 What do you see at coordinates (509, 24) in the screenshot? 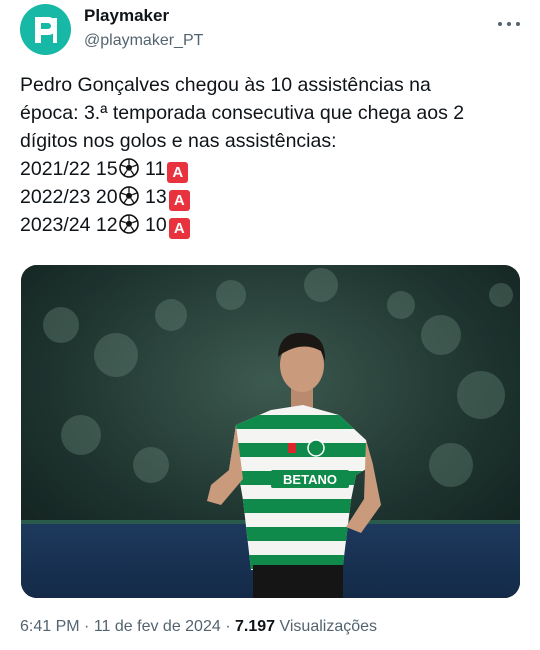
I see `more-options-icon` at bounding box center [509, 24].